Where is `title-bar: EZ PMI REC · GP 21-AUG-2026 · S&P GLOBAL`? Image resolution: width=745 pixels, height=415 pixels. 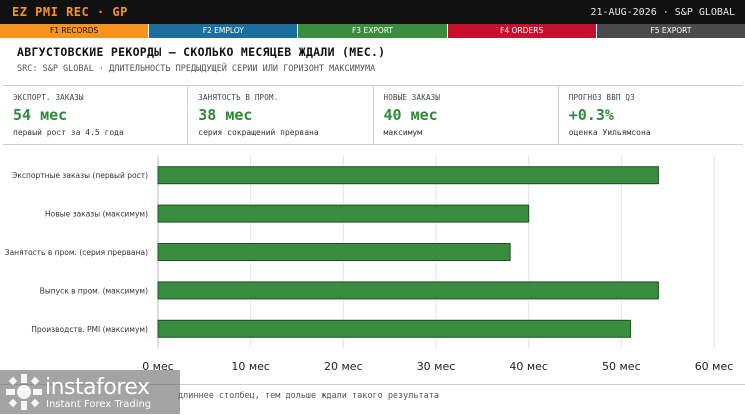 title-bar: EZ PMI REC · GP 21-AUG-2026 · S&P GLOBAL is located at coordinates (372, 12).